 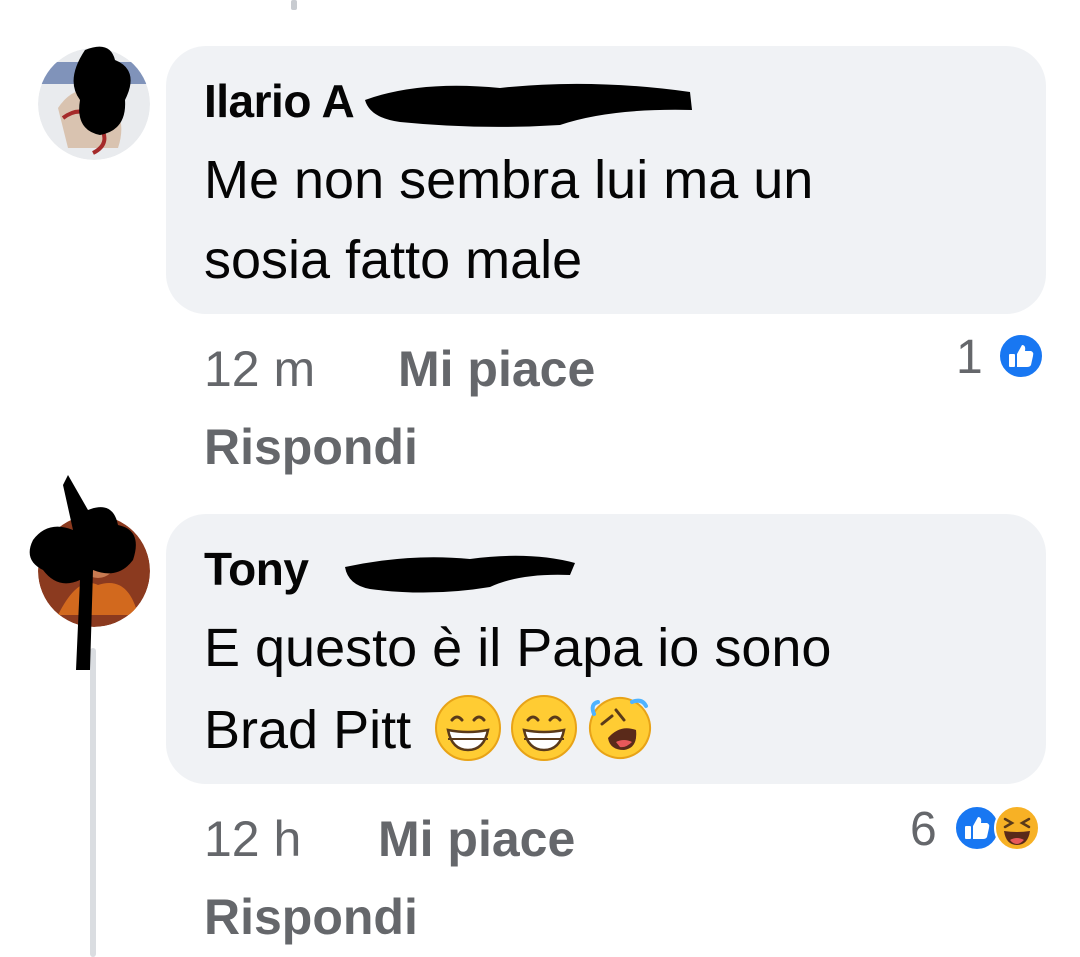 What do you see at coordinates (969, 357) in the screenshot?
I see `reaction-count: 1` at bounding box center [969, 357].